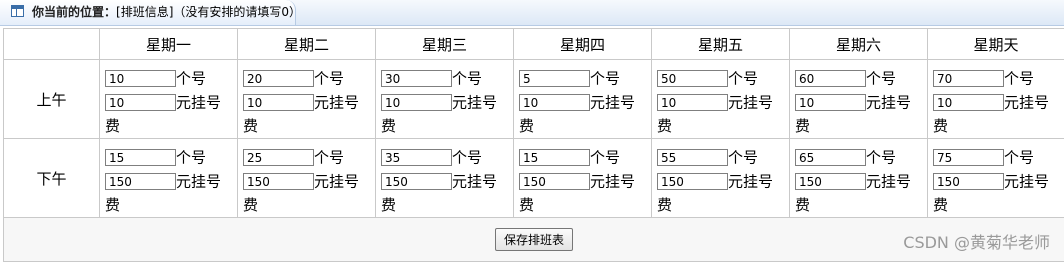 This screenshot has width=1064, height=262. I want to click on location-tab: 你当前的位置：[排班信息]（没有安排的请填写0）, so click(148, 12).